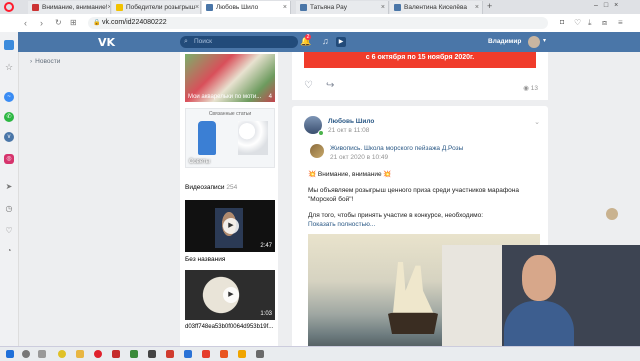 This screenshot has height=361, width=640. I want to click on post-date: 21 окт в 11:08, so click(348, 130).